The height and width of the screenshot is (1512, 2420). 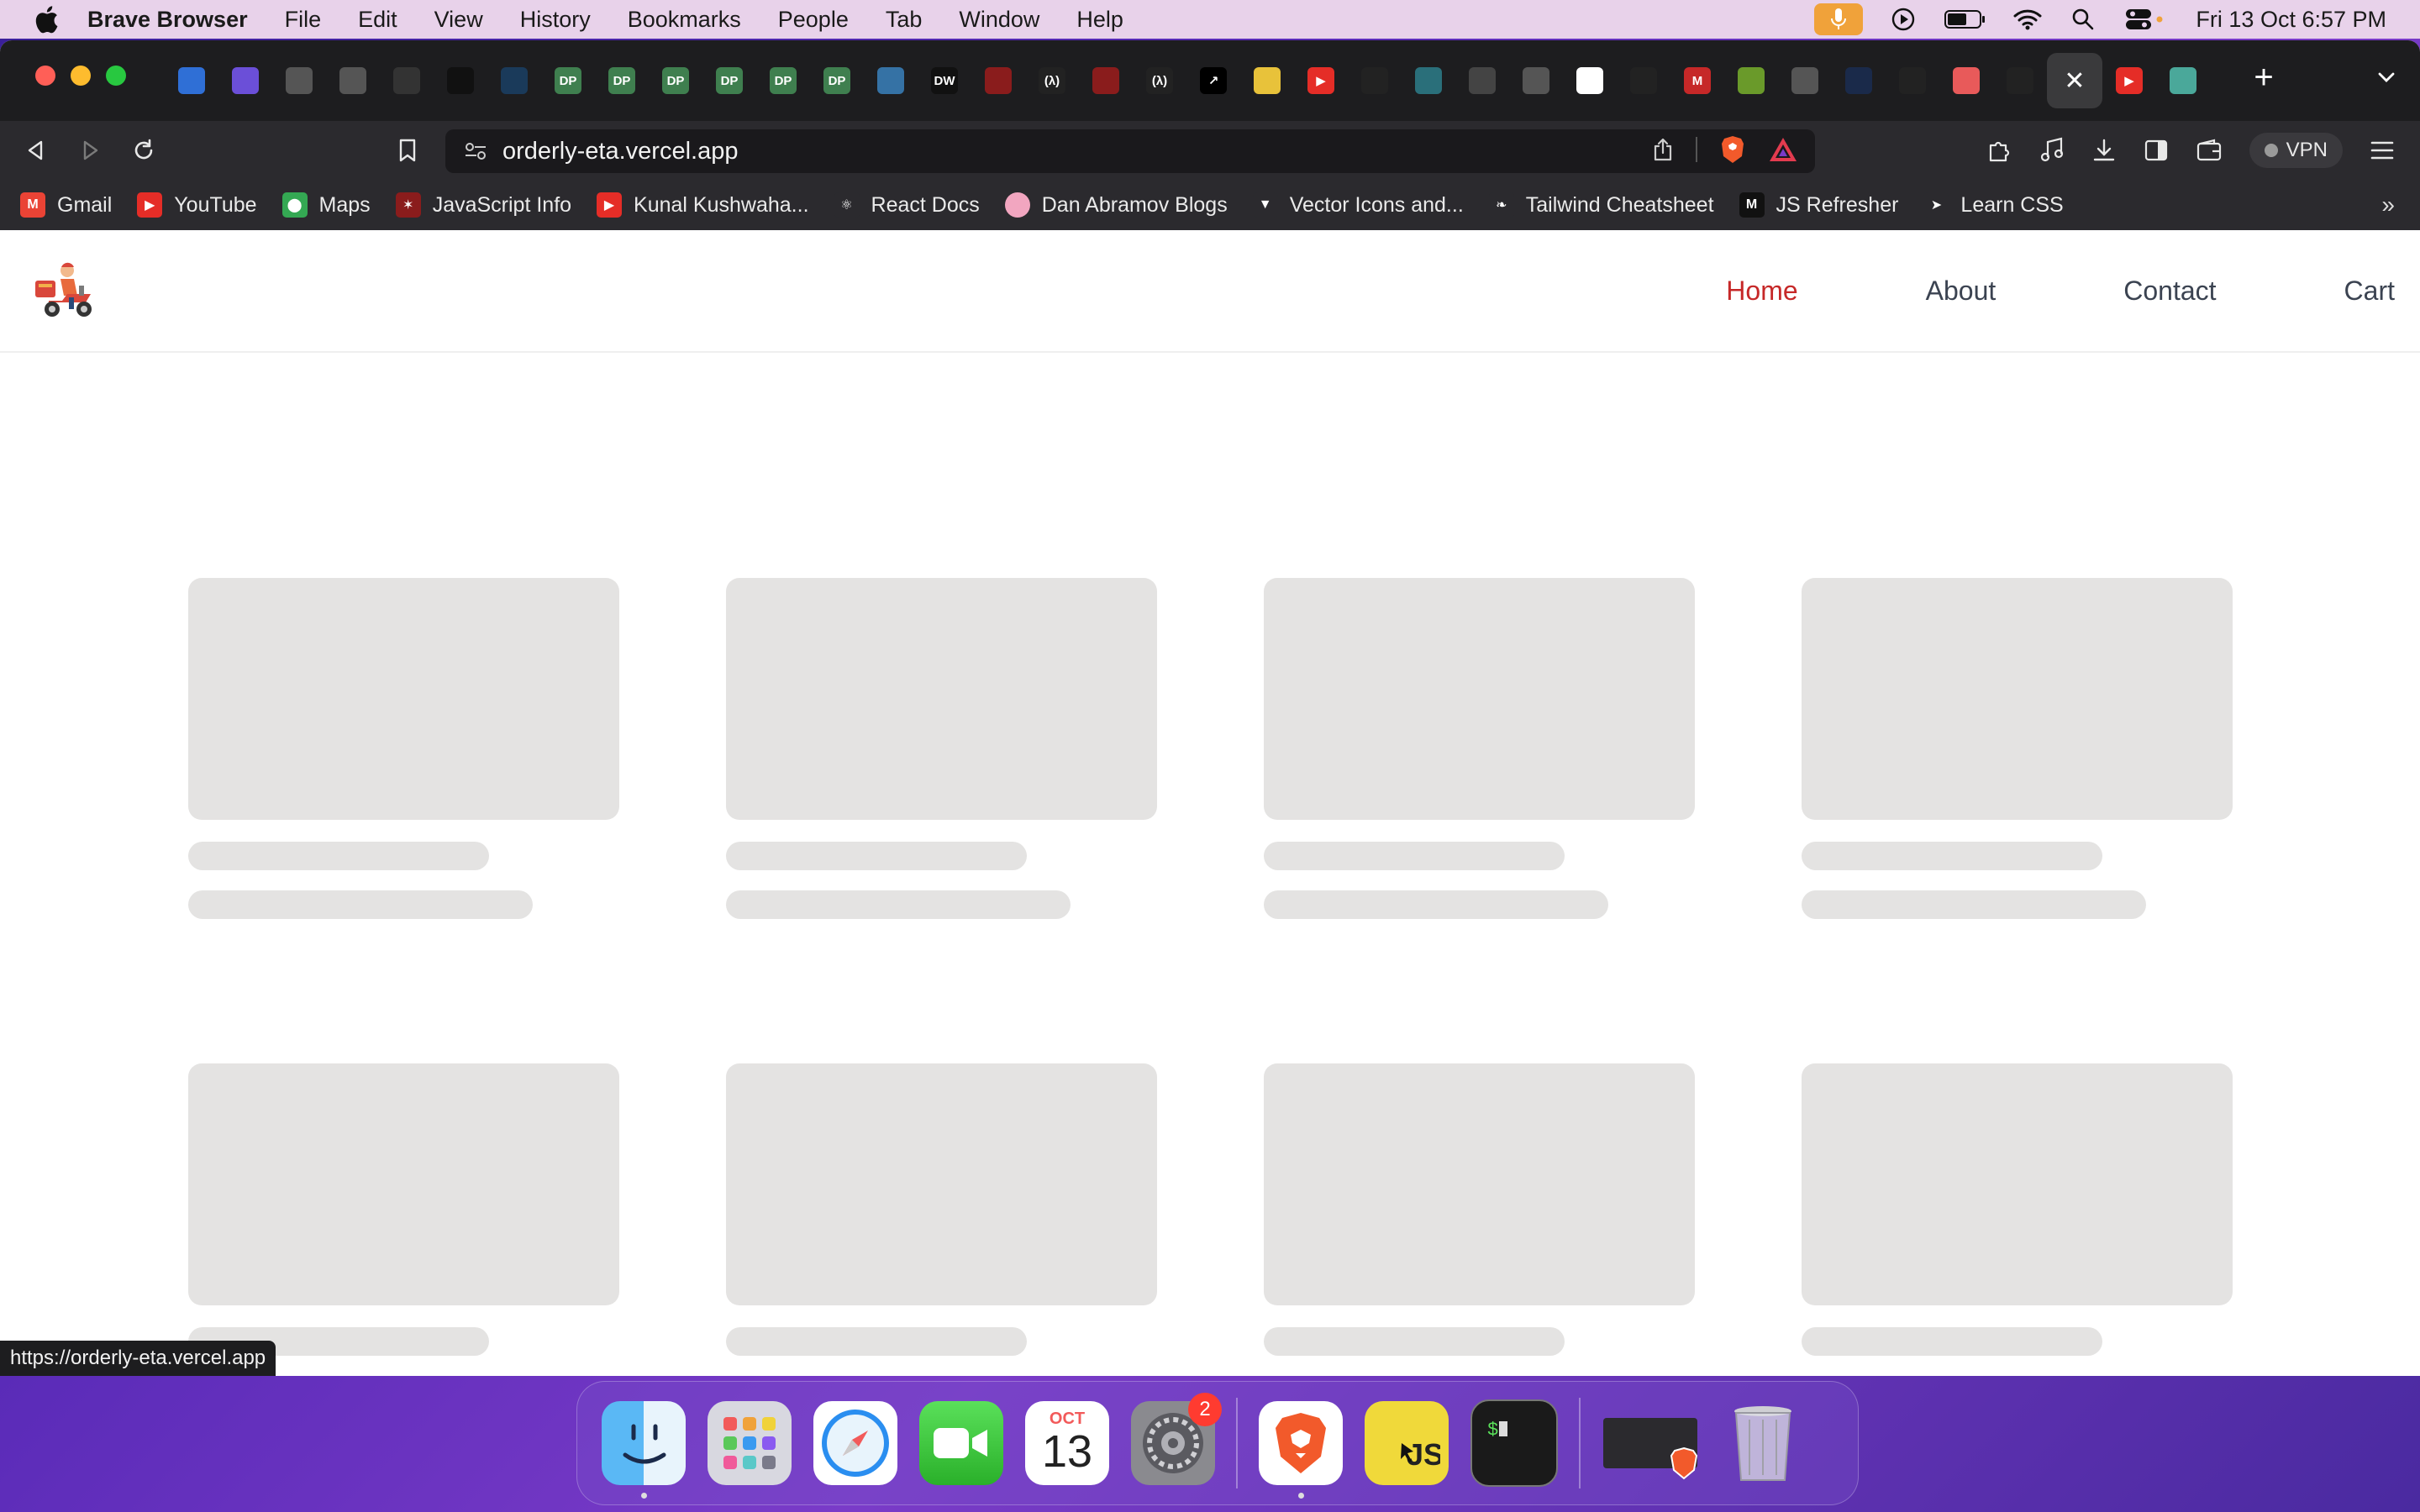 What do you see at coordinates (1267, 80) in the screenshot?
I see `note-icon` at bounding box center [1267, 80].